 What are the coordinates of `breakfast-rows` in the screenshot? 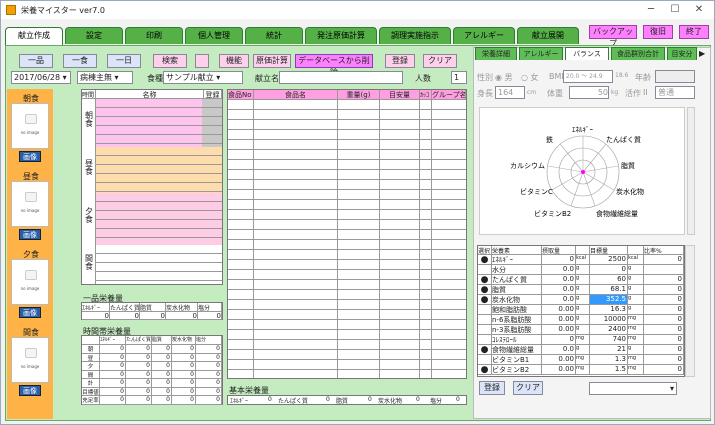 It's located at (152, 123).